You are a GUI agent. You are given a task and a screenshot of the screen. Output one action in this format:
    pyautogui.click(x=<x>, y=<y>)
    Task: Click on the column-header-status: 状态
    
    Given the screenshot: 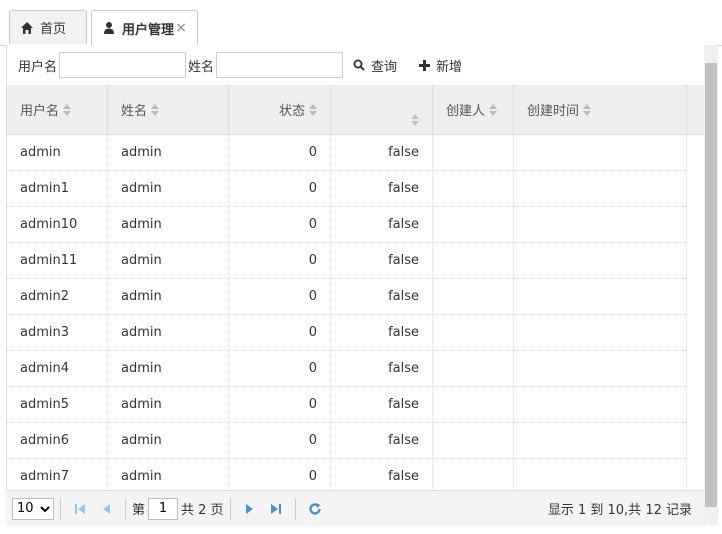 What is the action you would take?
    pyautogui.click(x=280, y=109)
    